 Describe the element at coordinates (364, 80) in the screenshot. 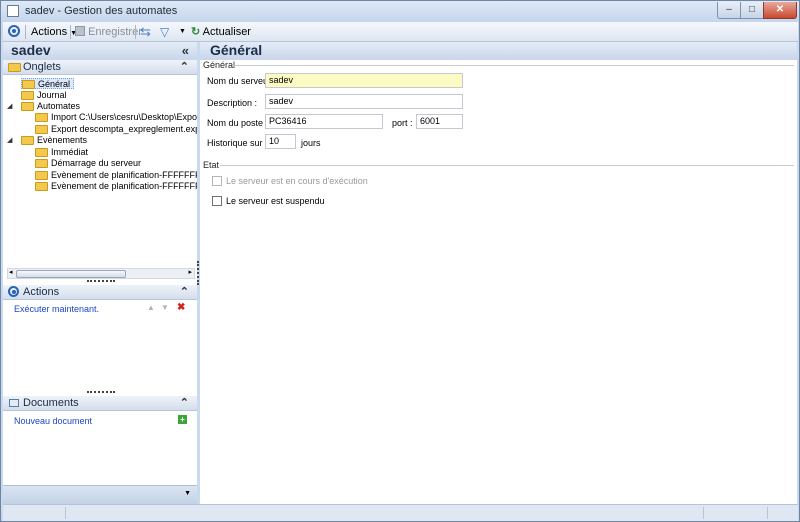

I see `server-name-field: sadev` at that location.